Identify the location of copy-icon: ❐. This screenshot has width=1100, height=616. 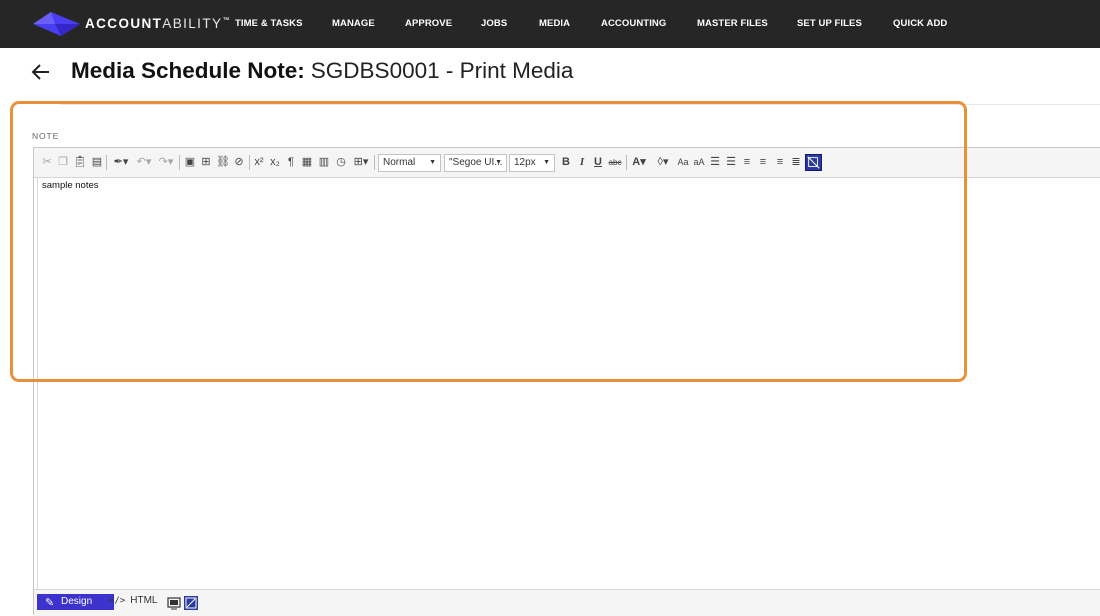
(63, 162).